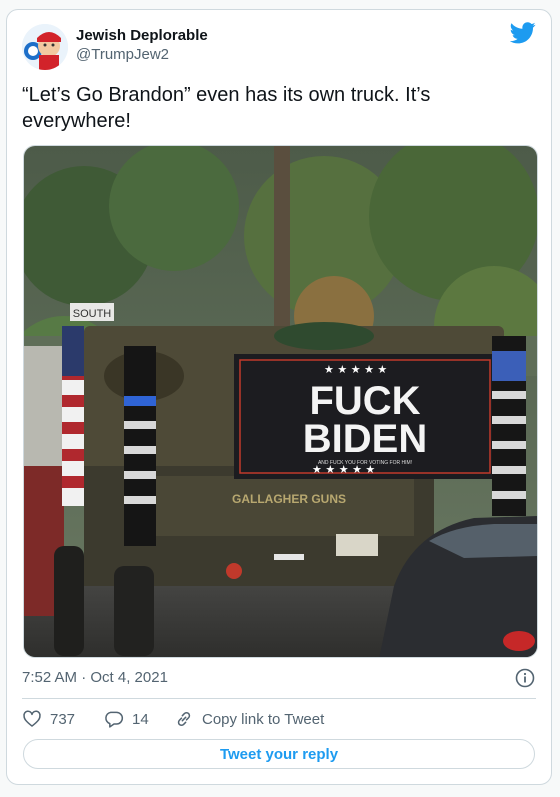 Image resolution: width=560 pixels, height=797 pixels. I want to click on link-icon, so click(184, 719).